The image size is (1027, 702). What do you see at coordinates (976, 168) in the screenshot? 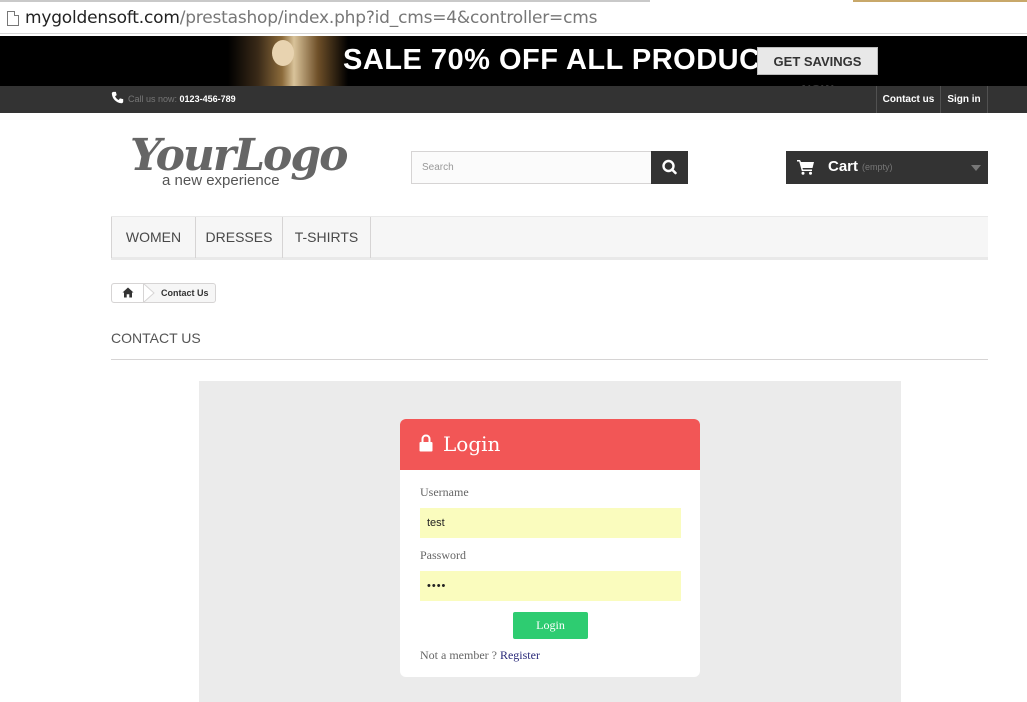
I see `chevron-down-icon` at bounding box center [976, 168].